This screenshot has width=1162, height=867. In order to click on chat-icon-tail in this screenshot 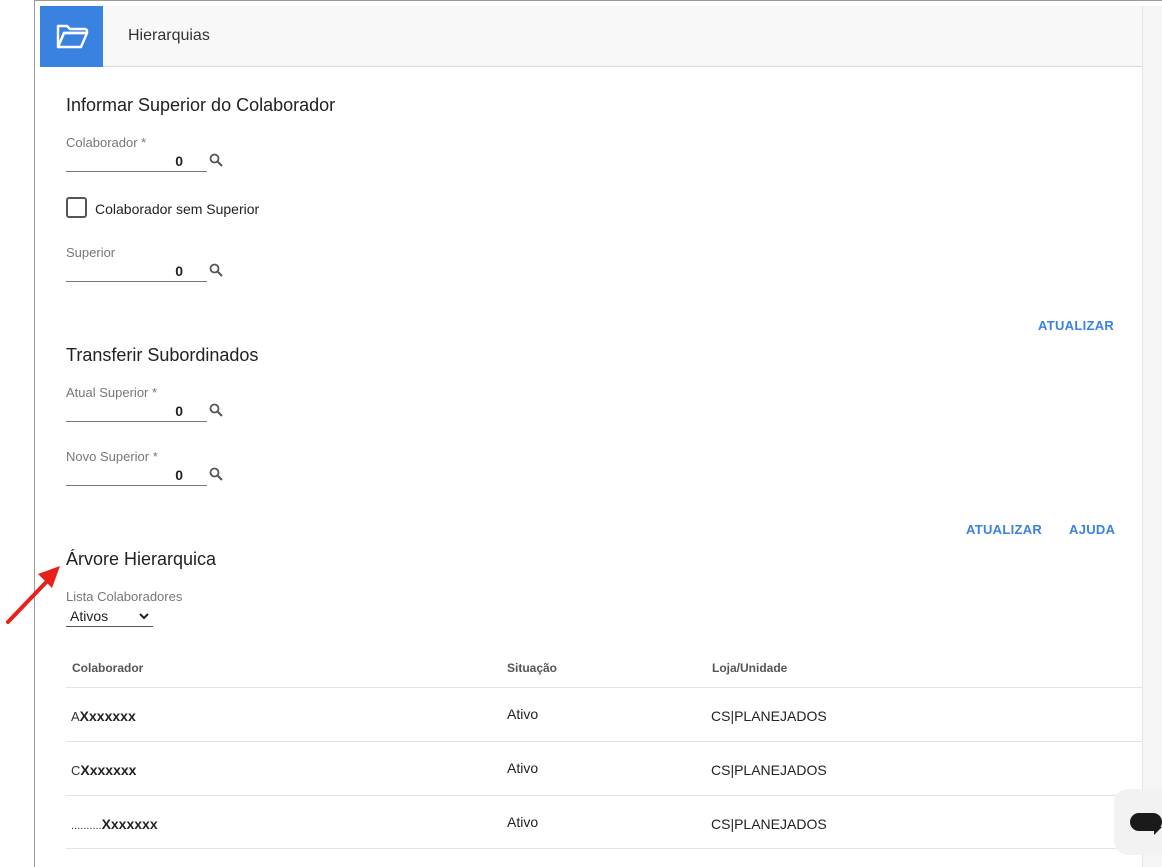, I will do `click(1158, 831)`.